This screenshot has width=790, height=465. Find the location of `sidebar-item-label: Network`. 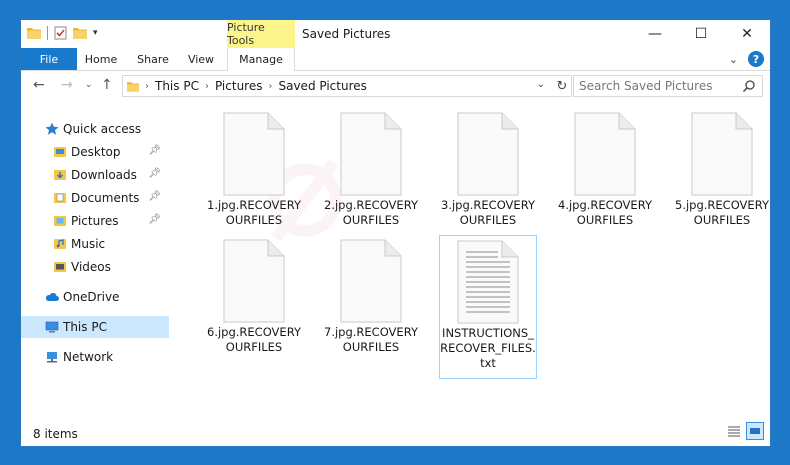

sidebar-item-label: Network is located at coordinates (88, 357).